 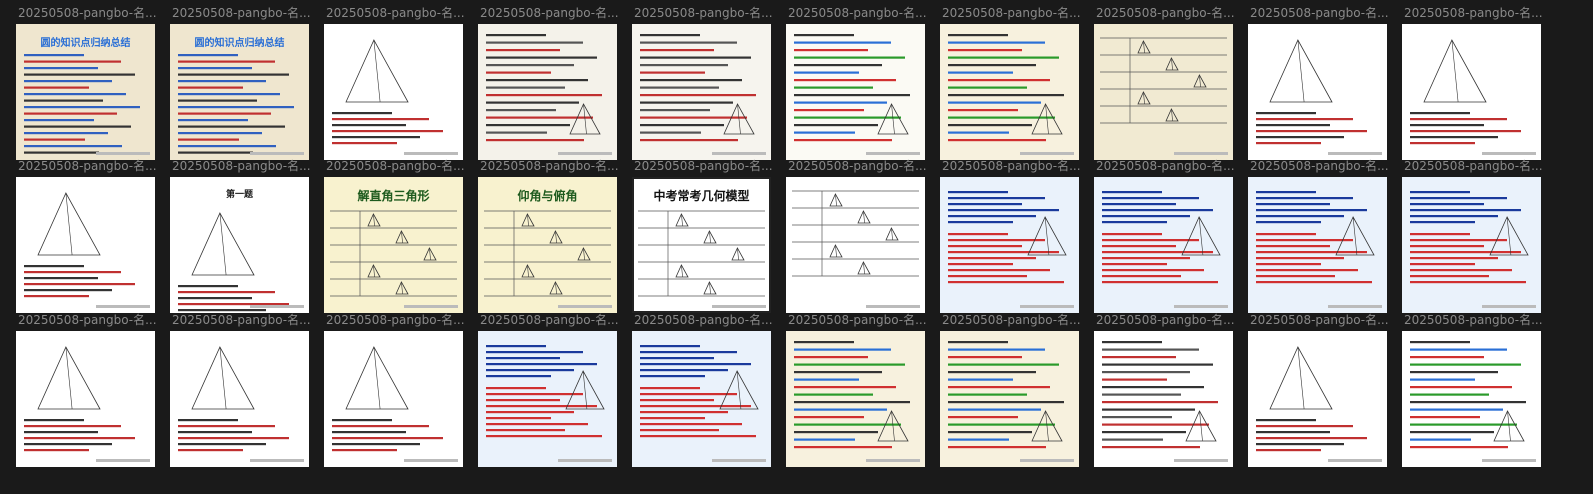 I want to click on thumbnail-image: 解直角三角形, so click(x=393, y=245).